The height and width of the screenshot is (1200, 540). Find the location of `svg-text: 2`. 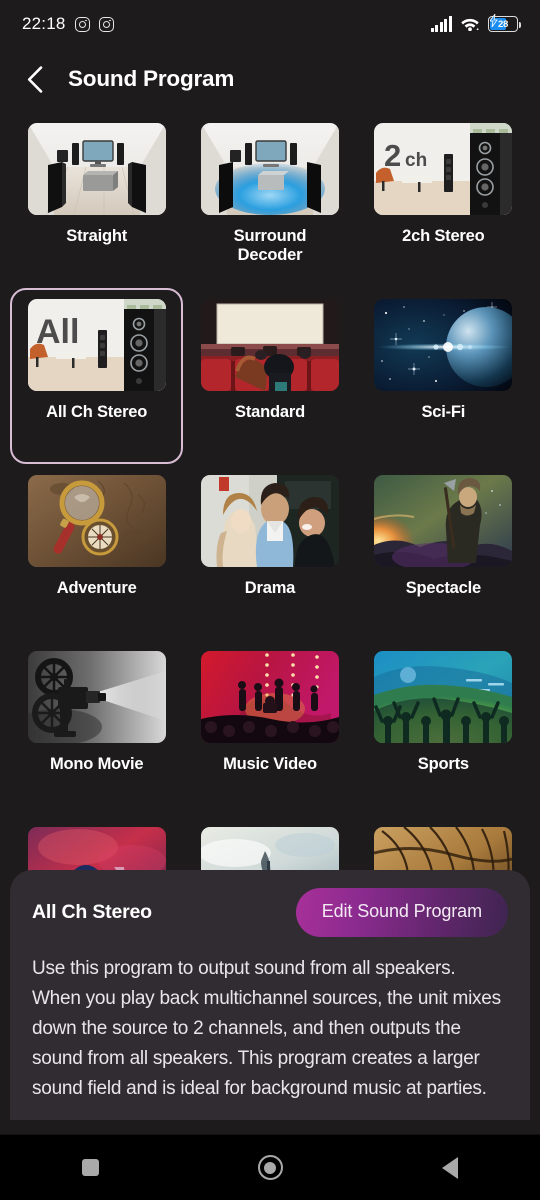

svg-text: 2 is located at coordinates (392, 155).